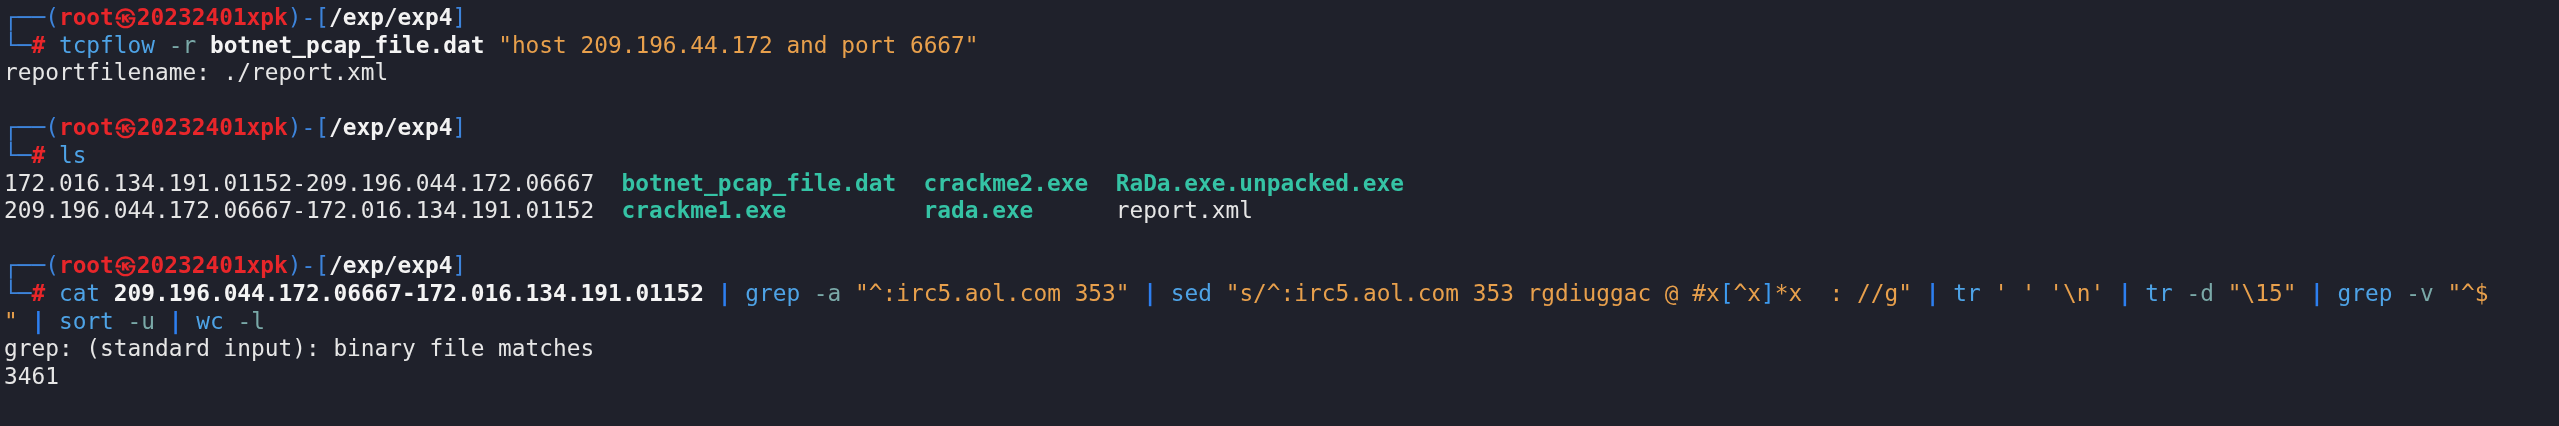 The image size is (2559, 426). I want to click on output-line: grep: (standard input): binary file matches, so click(299, 349).